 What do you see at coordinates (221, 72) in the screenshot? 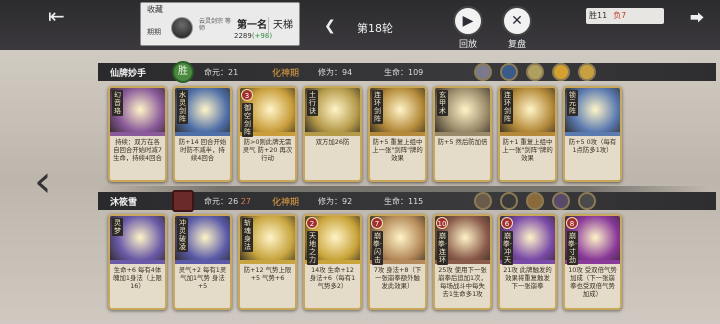
I see `player1-hp: 命元：21` at bounding box center [221, 72].